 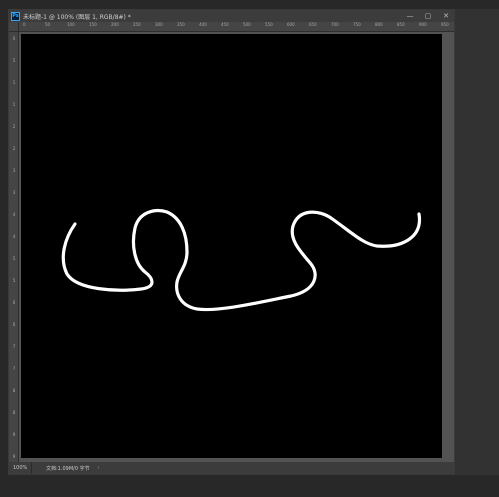 I want to click on maximize-button: ▢, so click(x=428, y=16).